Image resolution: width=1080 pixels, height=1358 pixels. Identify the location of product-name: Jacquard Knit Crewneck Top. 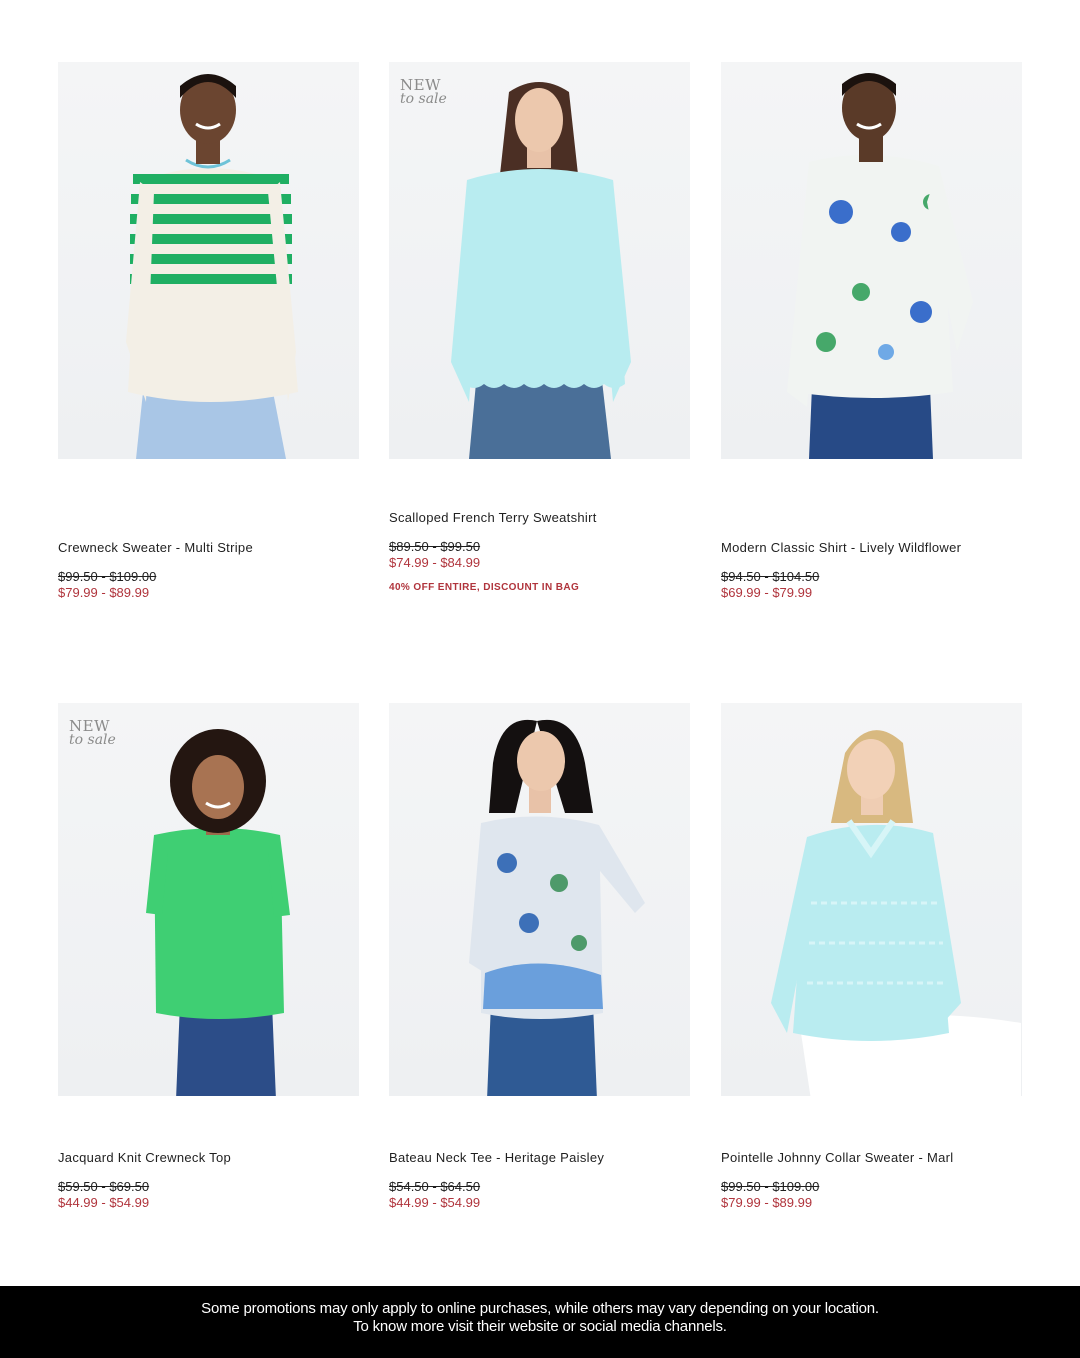
(208, 1158).